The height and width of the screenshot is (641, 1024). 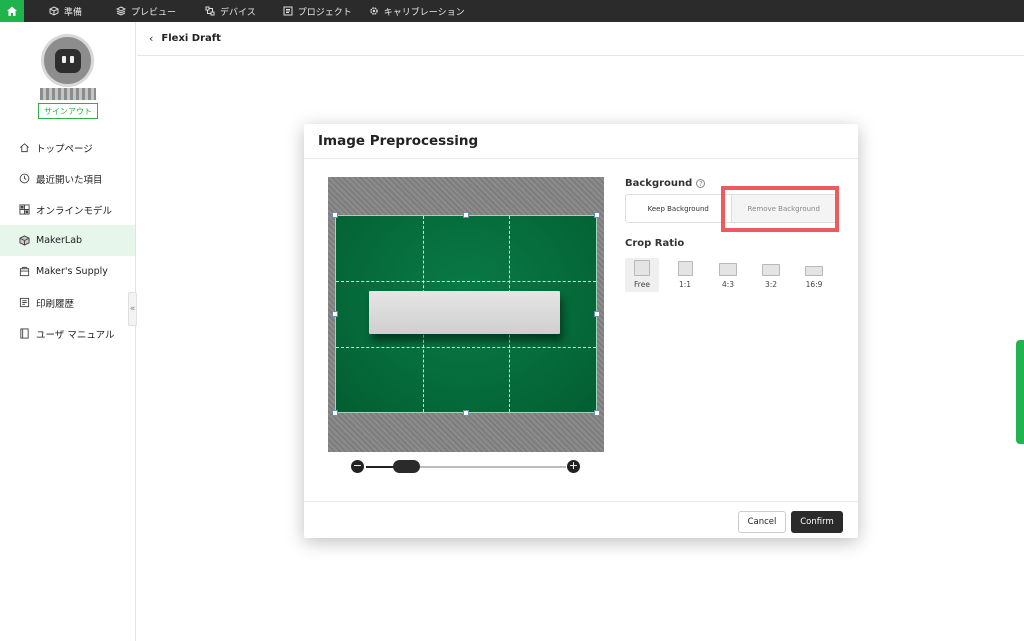 I want to click on crop-handle-bottom, so click(x=466, y=413).